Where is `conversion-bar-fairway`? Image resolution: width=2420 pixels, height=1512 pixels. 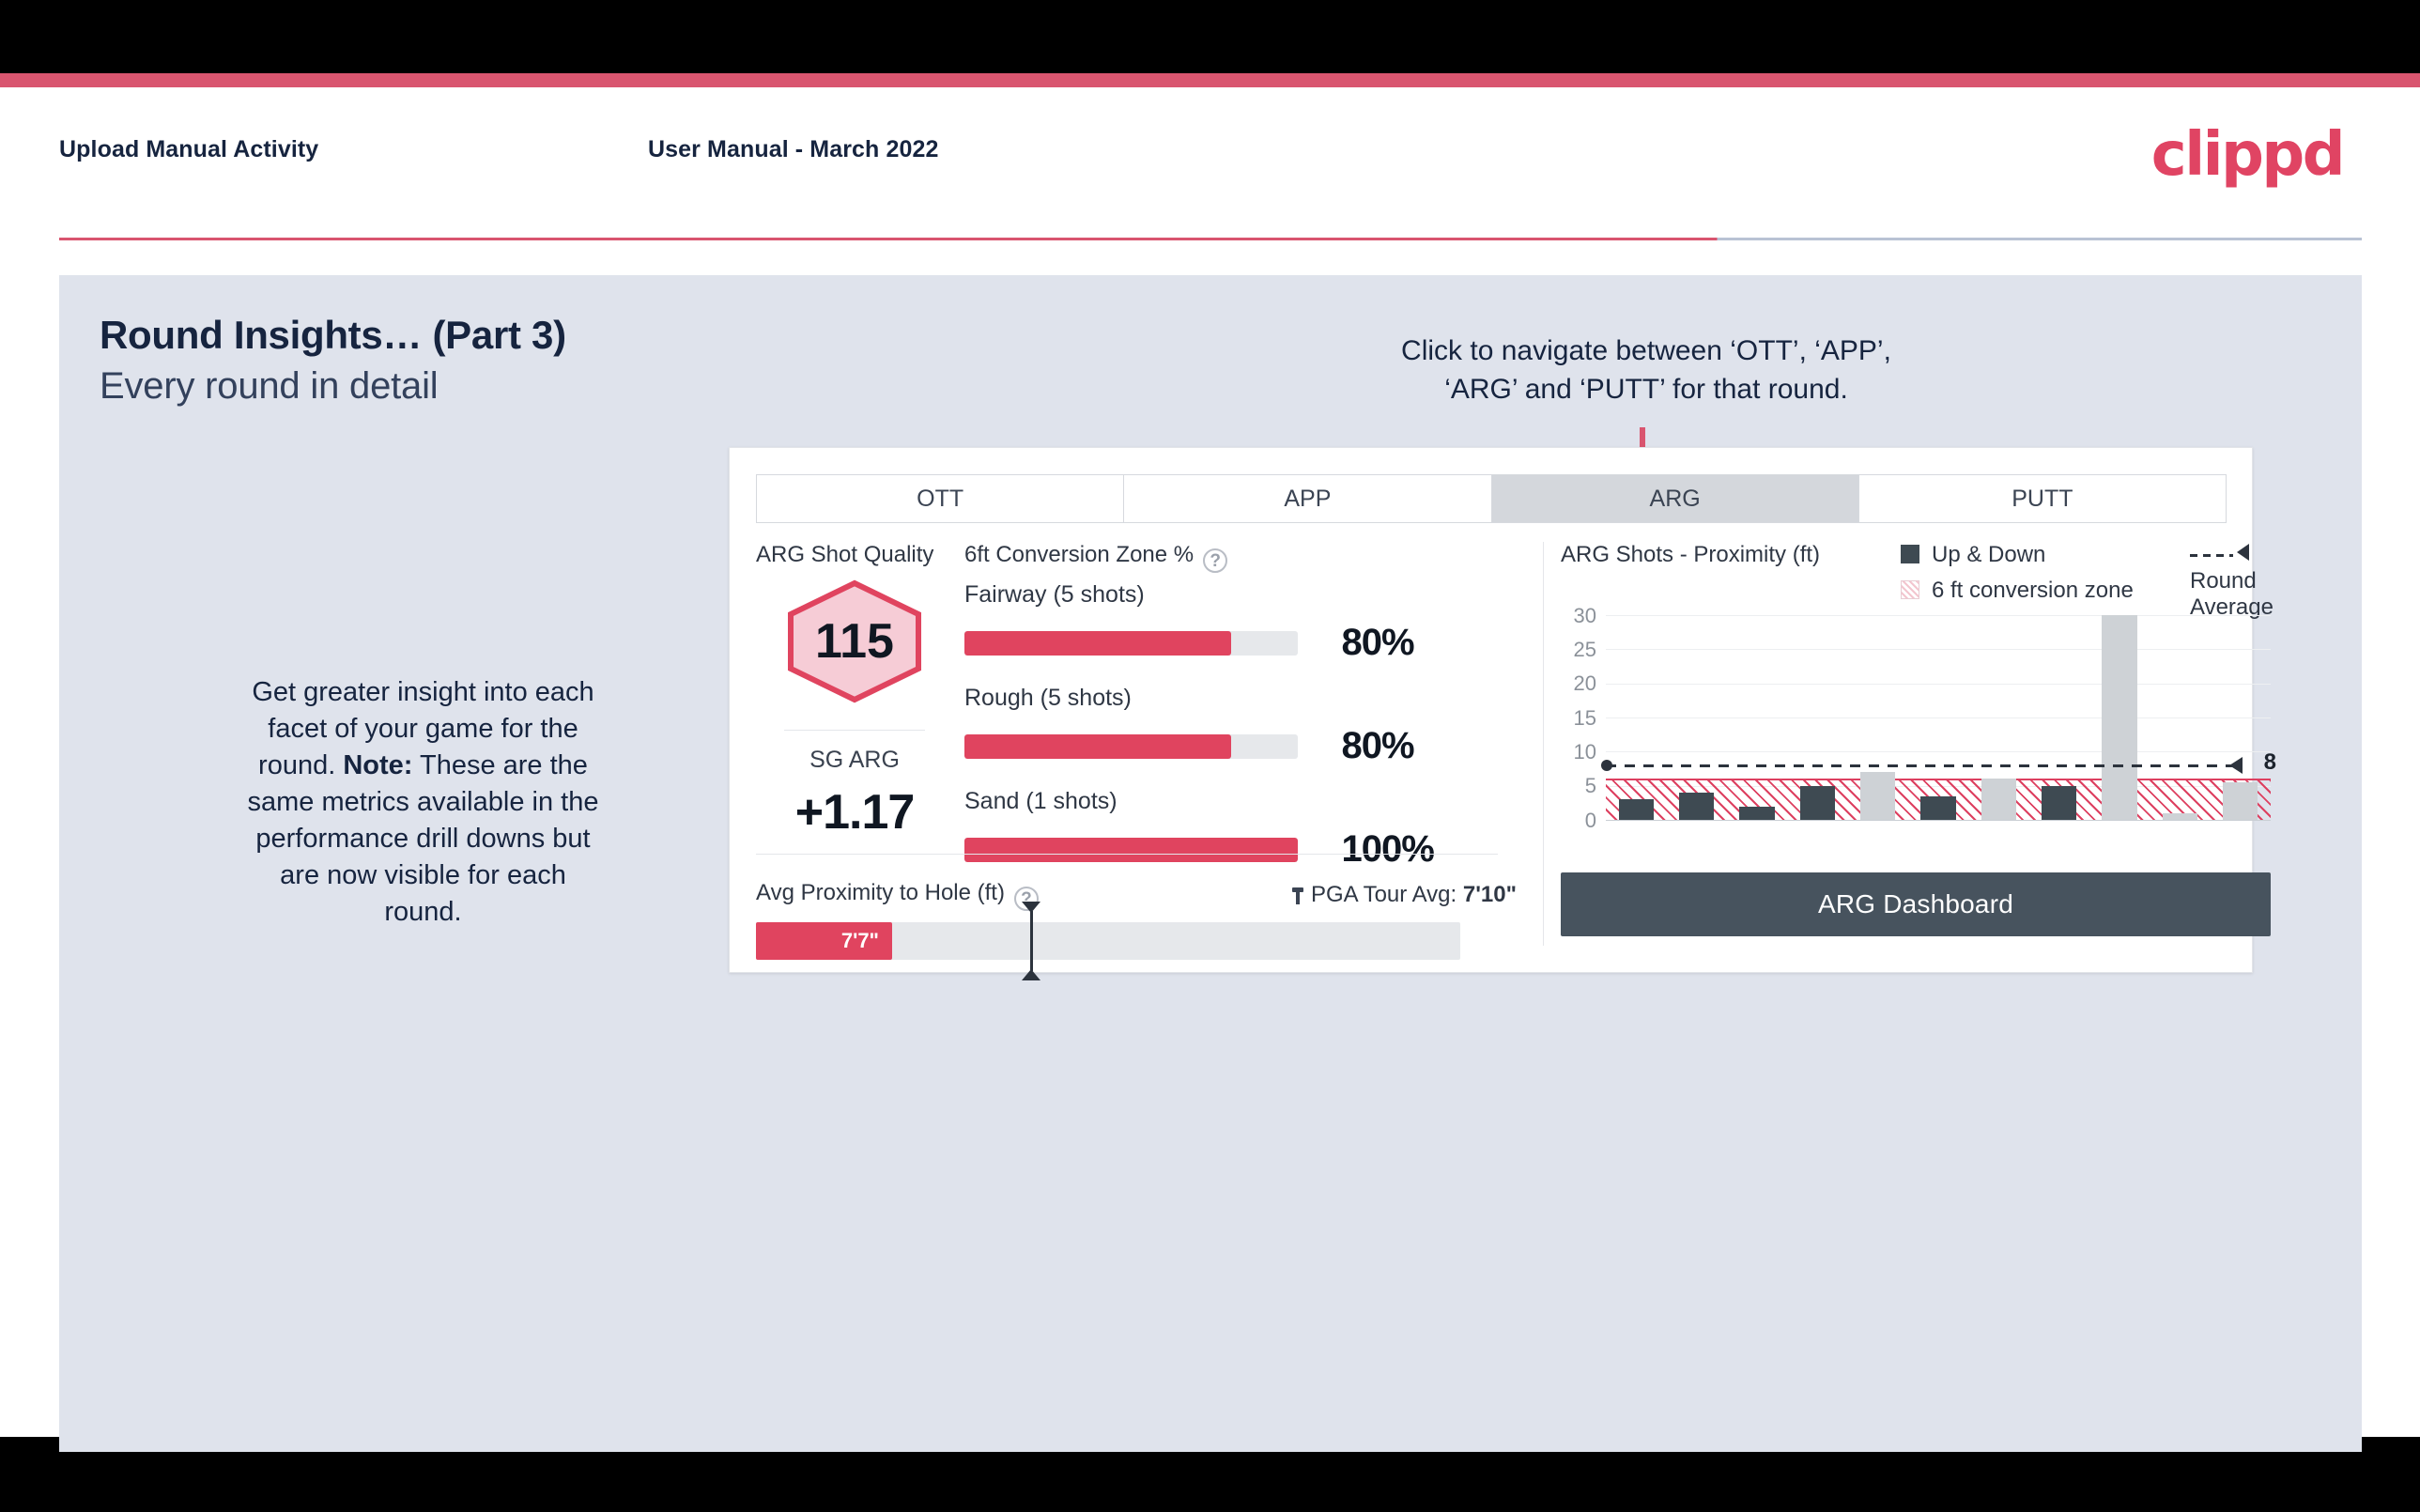
conversion-bar-fairway is located at coordinates (1131, 643).